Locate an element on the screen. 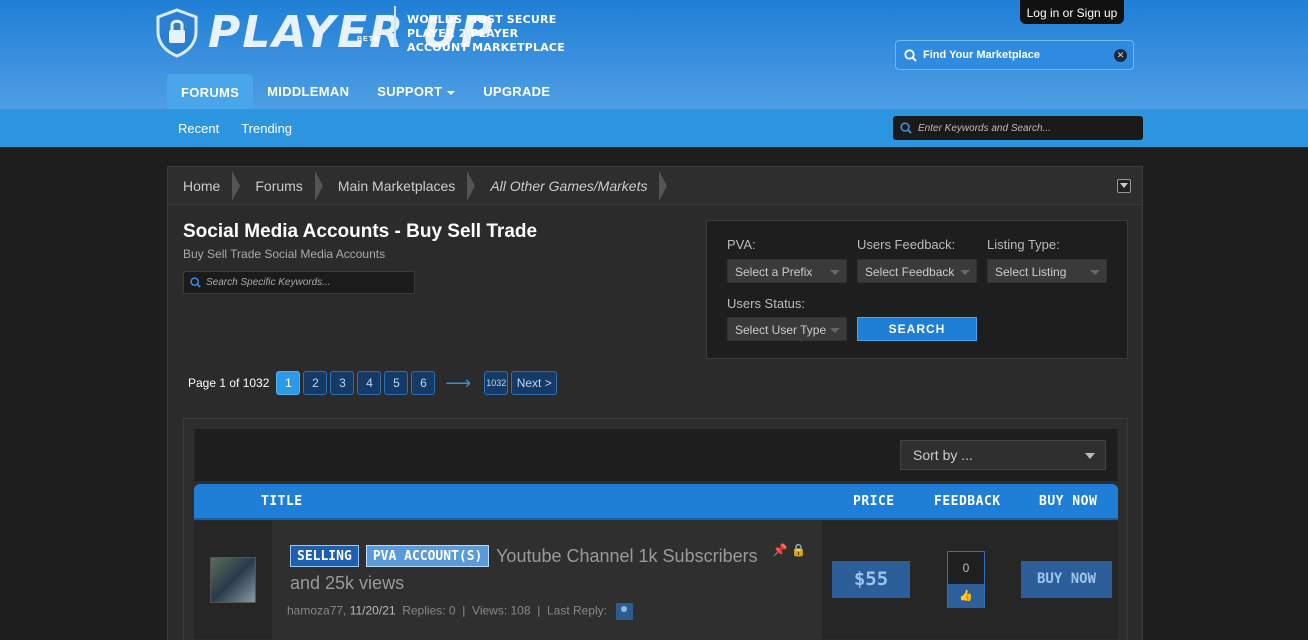 Image resolution: width=1308 pixels, height=640 pixels. page-button: 3 is located at coordinates (342, 383).